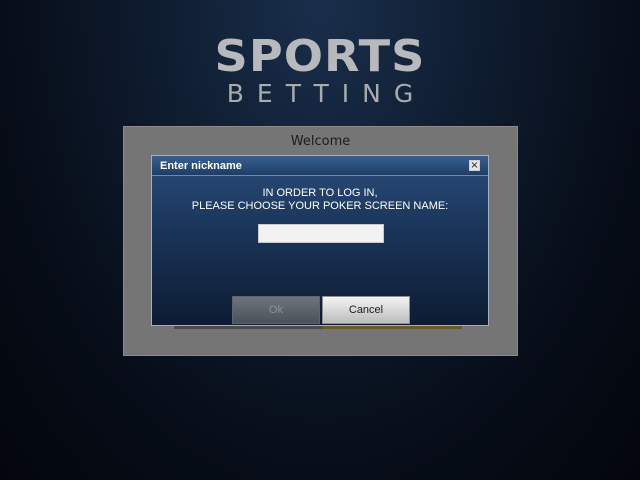 The height and width of the screenshot is (480, 640). I want to click on instruction-line-2: PLEASE CHOOSE YOUR POKER SCREEN NAME:, so click(320, 206).